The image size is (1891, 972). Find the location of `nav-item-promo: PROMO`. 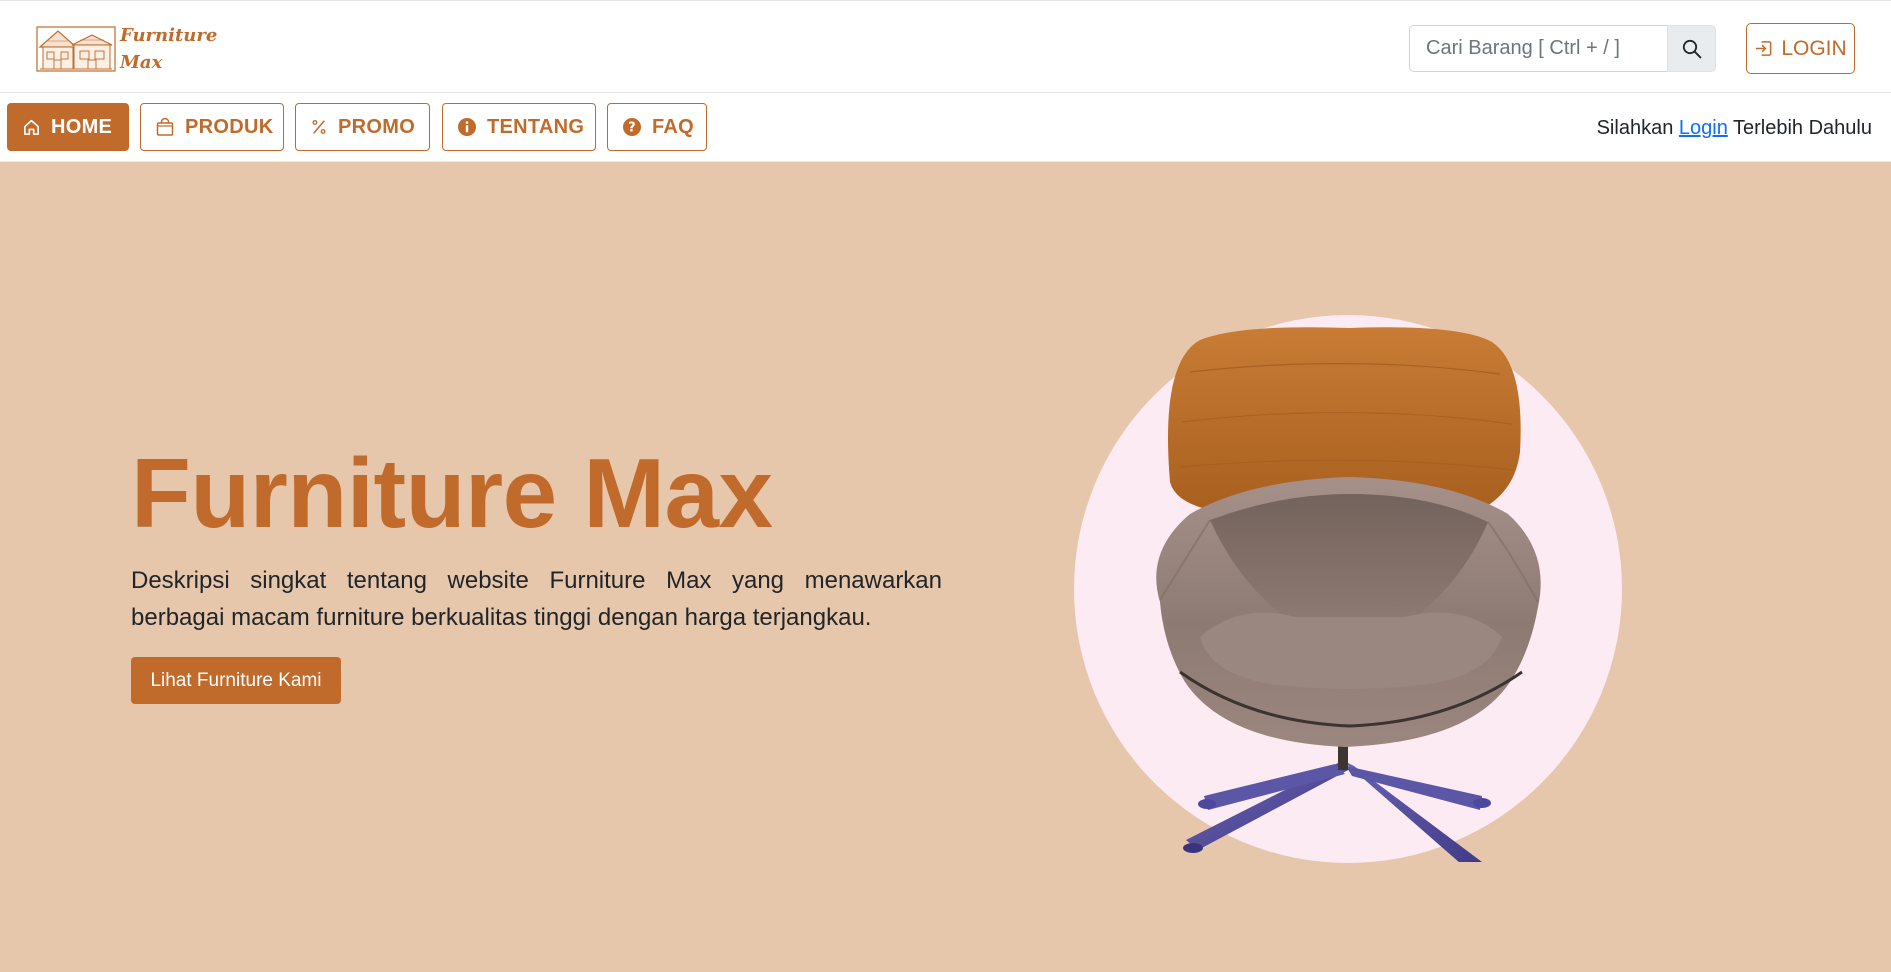

nav-item-promo: PROMO is located at coordinates (362, 127).